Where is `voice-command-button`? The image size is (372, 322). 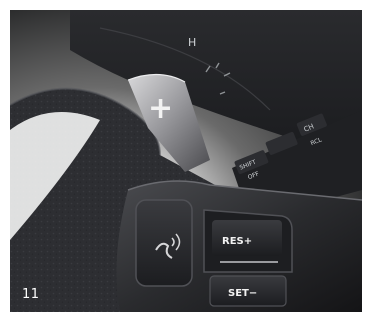 voice-command-button is located at coordinates (164, 243).